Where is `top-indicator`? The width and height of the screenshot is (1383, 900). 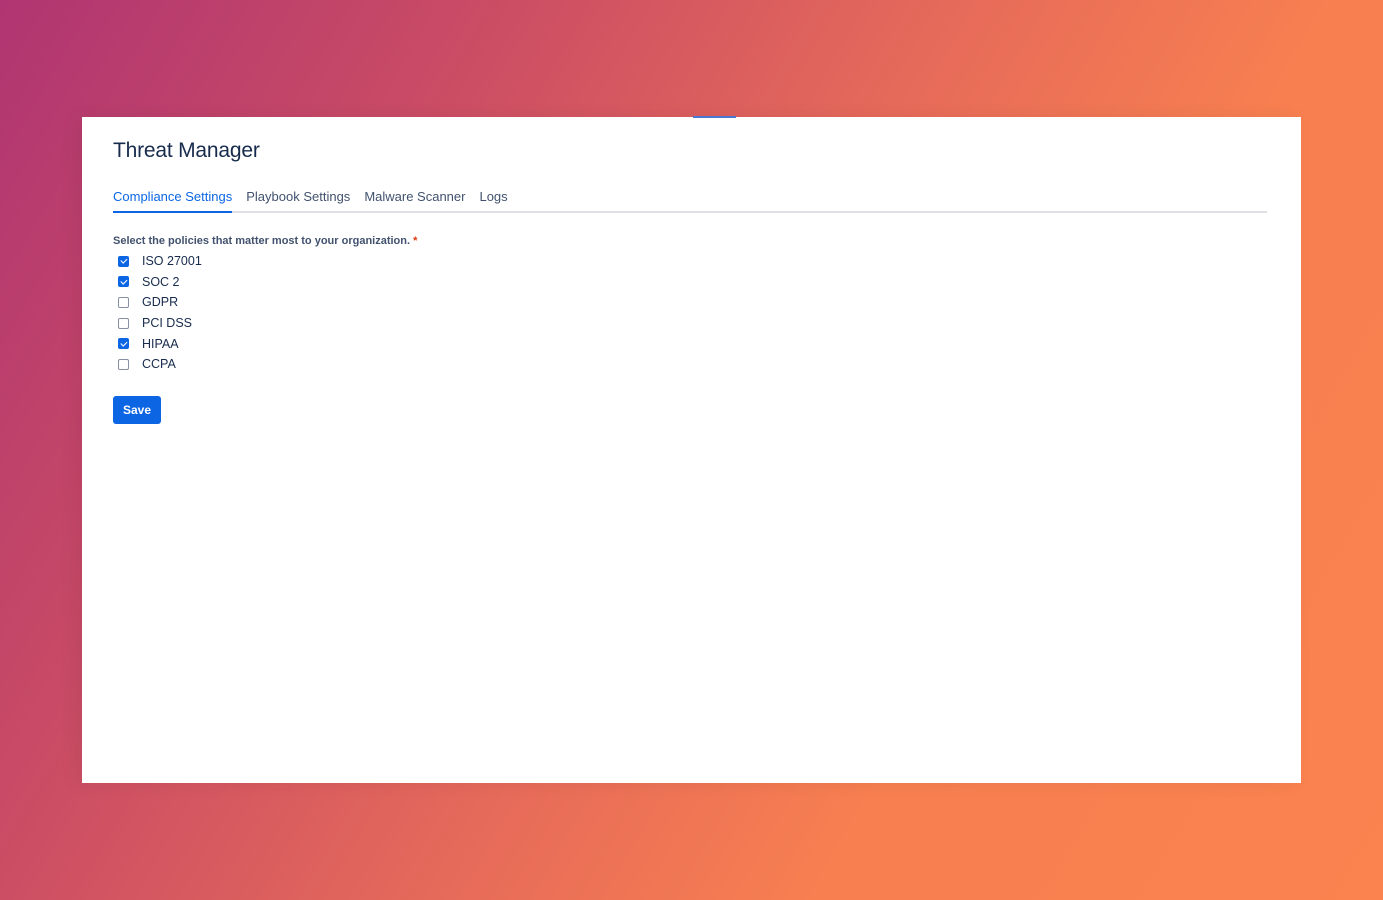
top-indicator is located at coordinates (714, 117).